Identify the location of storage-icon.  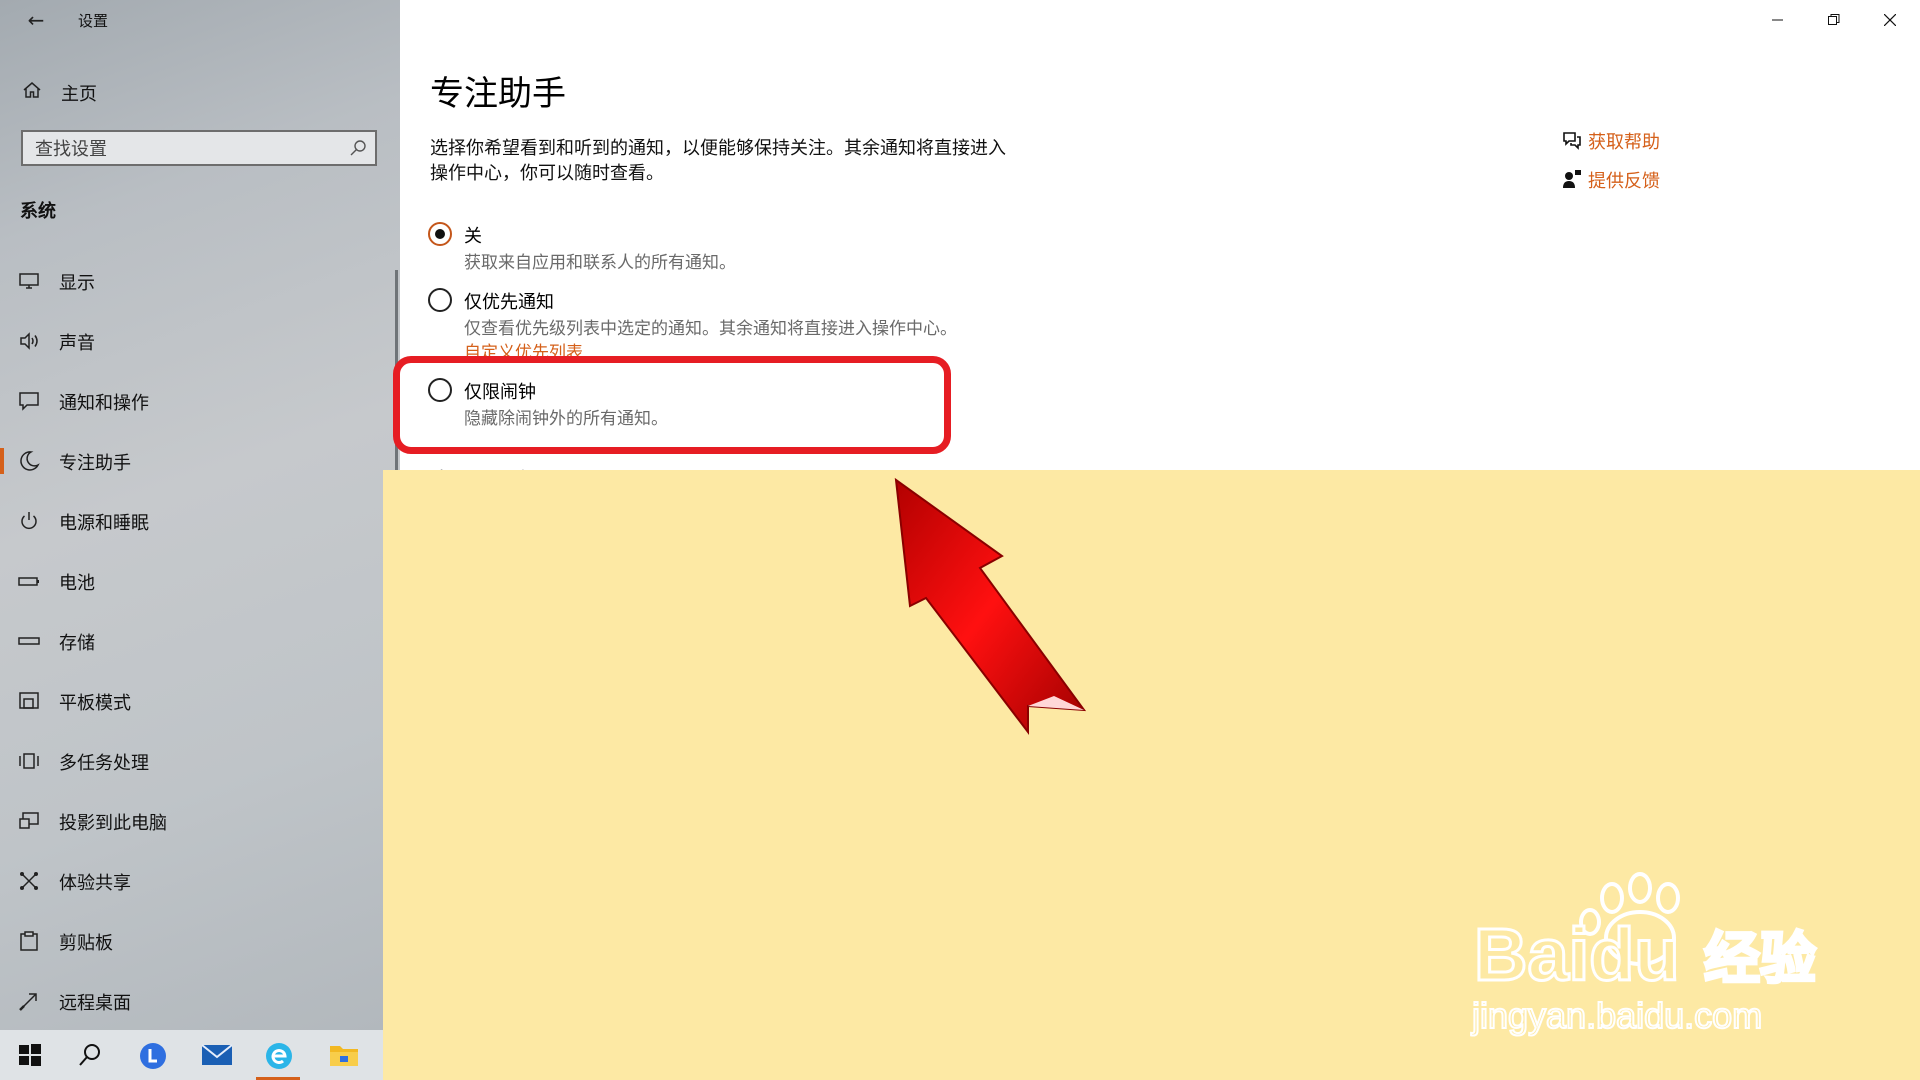
(29, 641).